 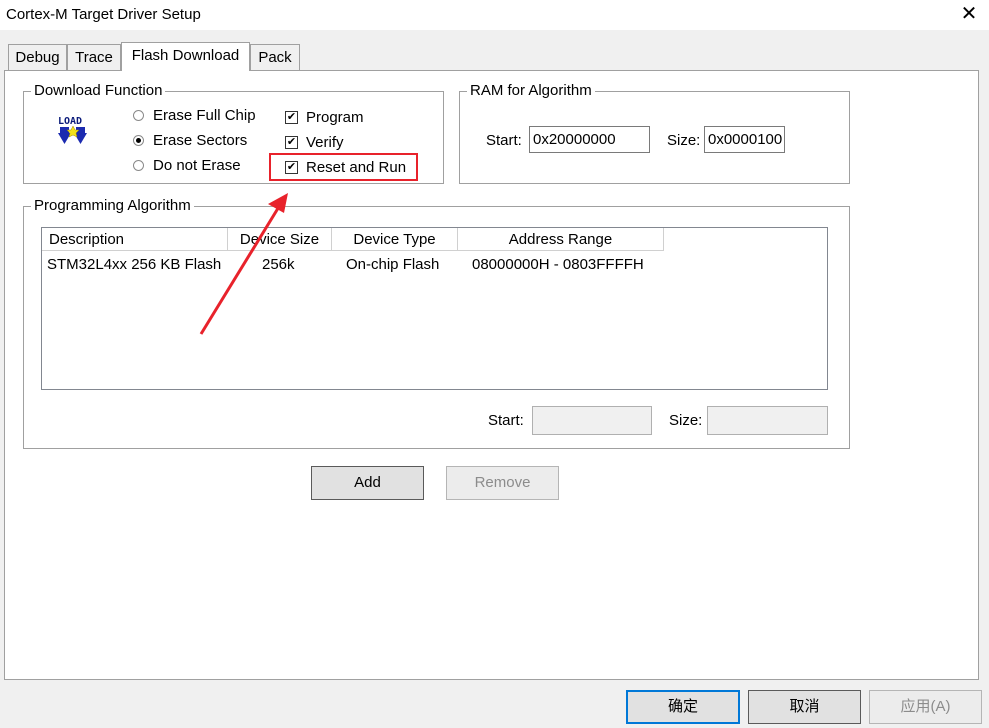 I want to click on ok-button: 确定, so click(x=683, y=707).